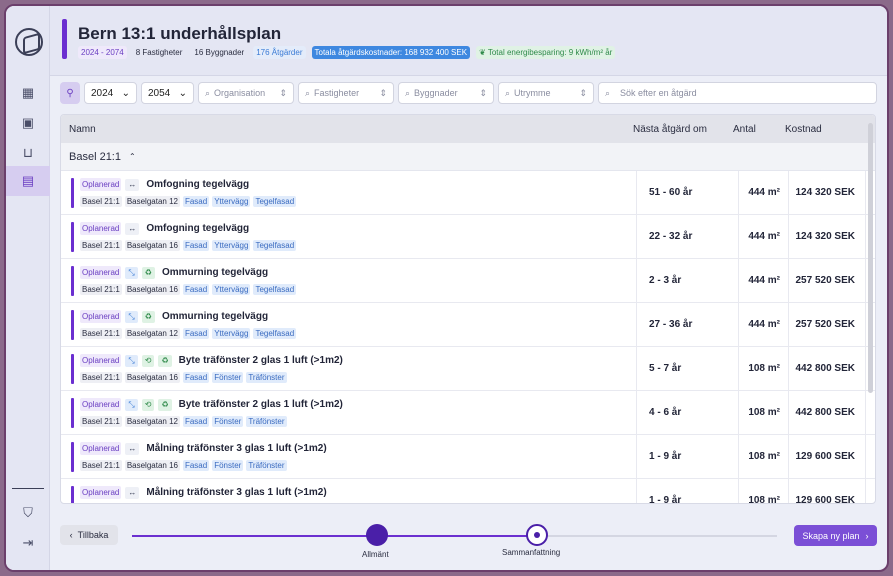 Image resolution: width=893 pixels, height=576 pixels. What do you see at coordinates (110, 93) in the screenshot?
I see `year-from-select: 2024 ⌄` at bounding box center [110, 93].